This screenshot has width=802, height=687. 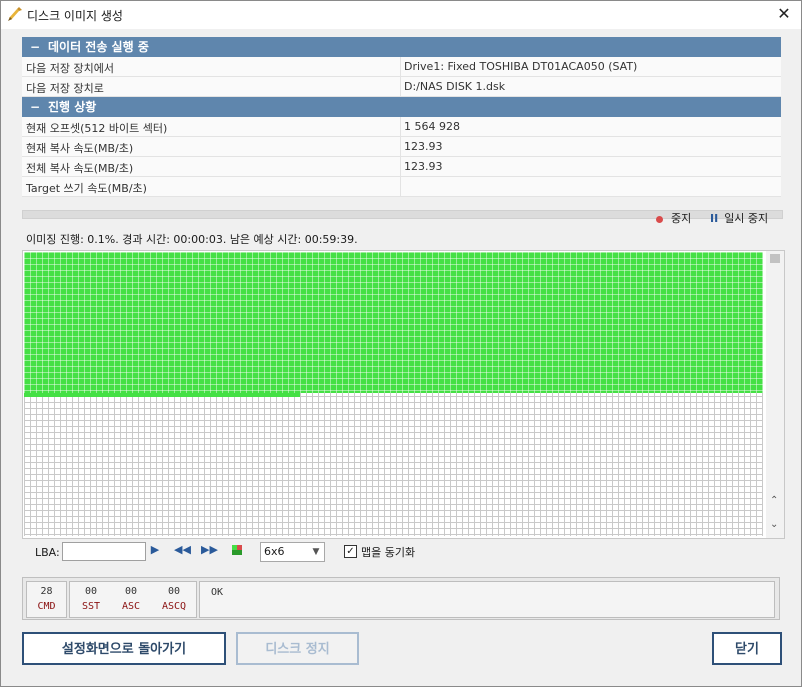 I want to click on property-value: D:/NAS DISK 1.dsk, so click(x=455, y=86).